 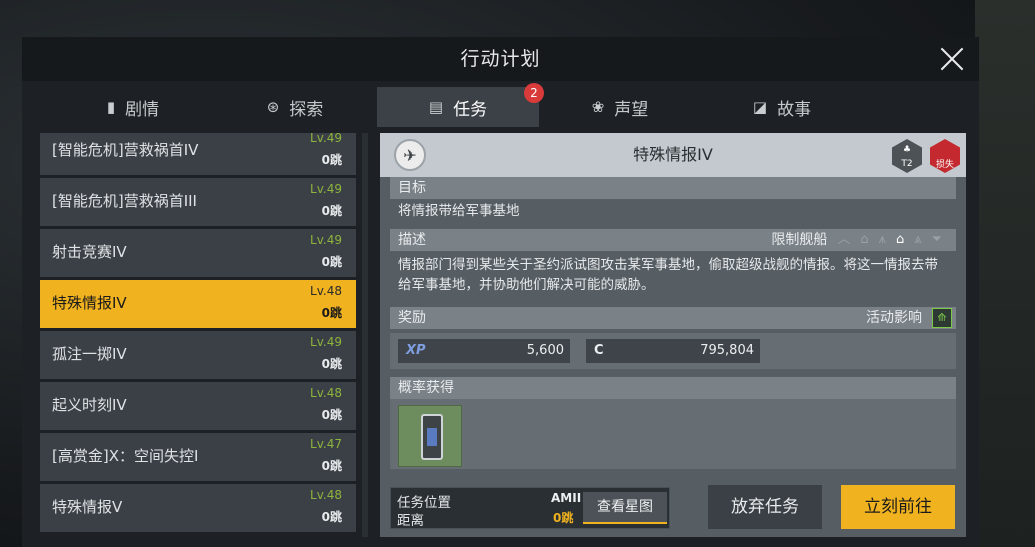 I want to click on tab-label: 探索, so click(x=306, y=109).